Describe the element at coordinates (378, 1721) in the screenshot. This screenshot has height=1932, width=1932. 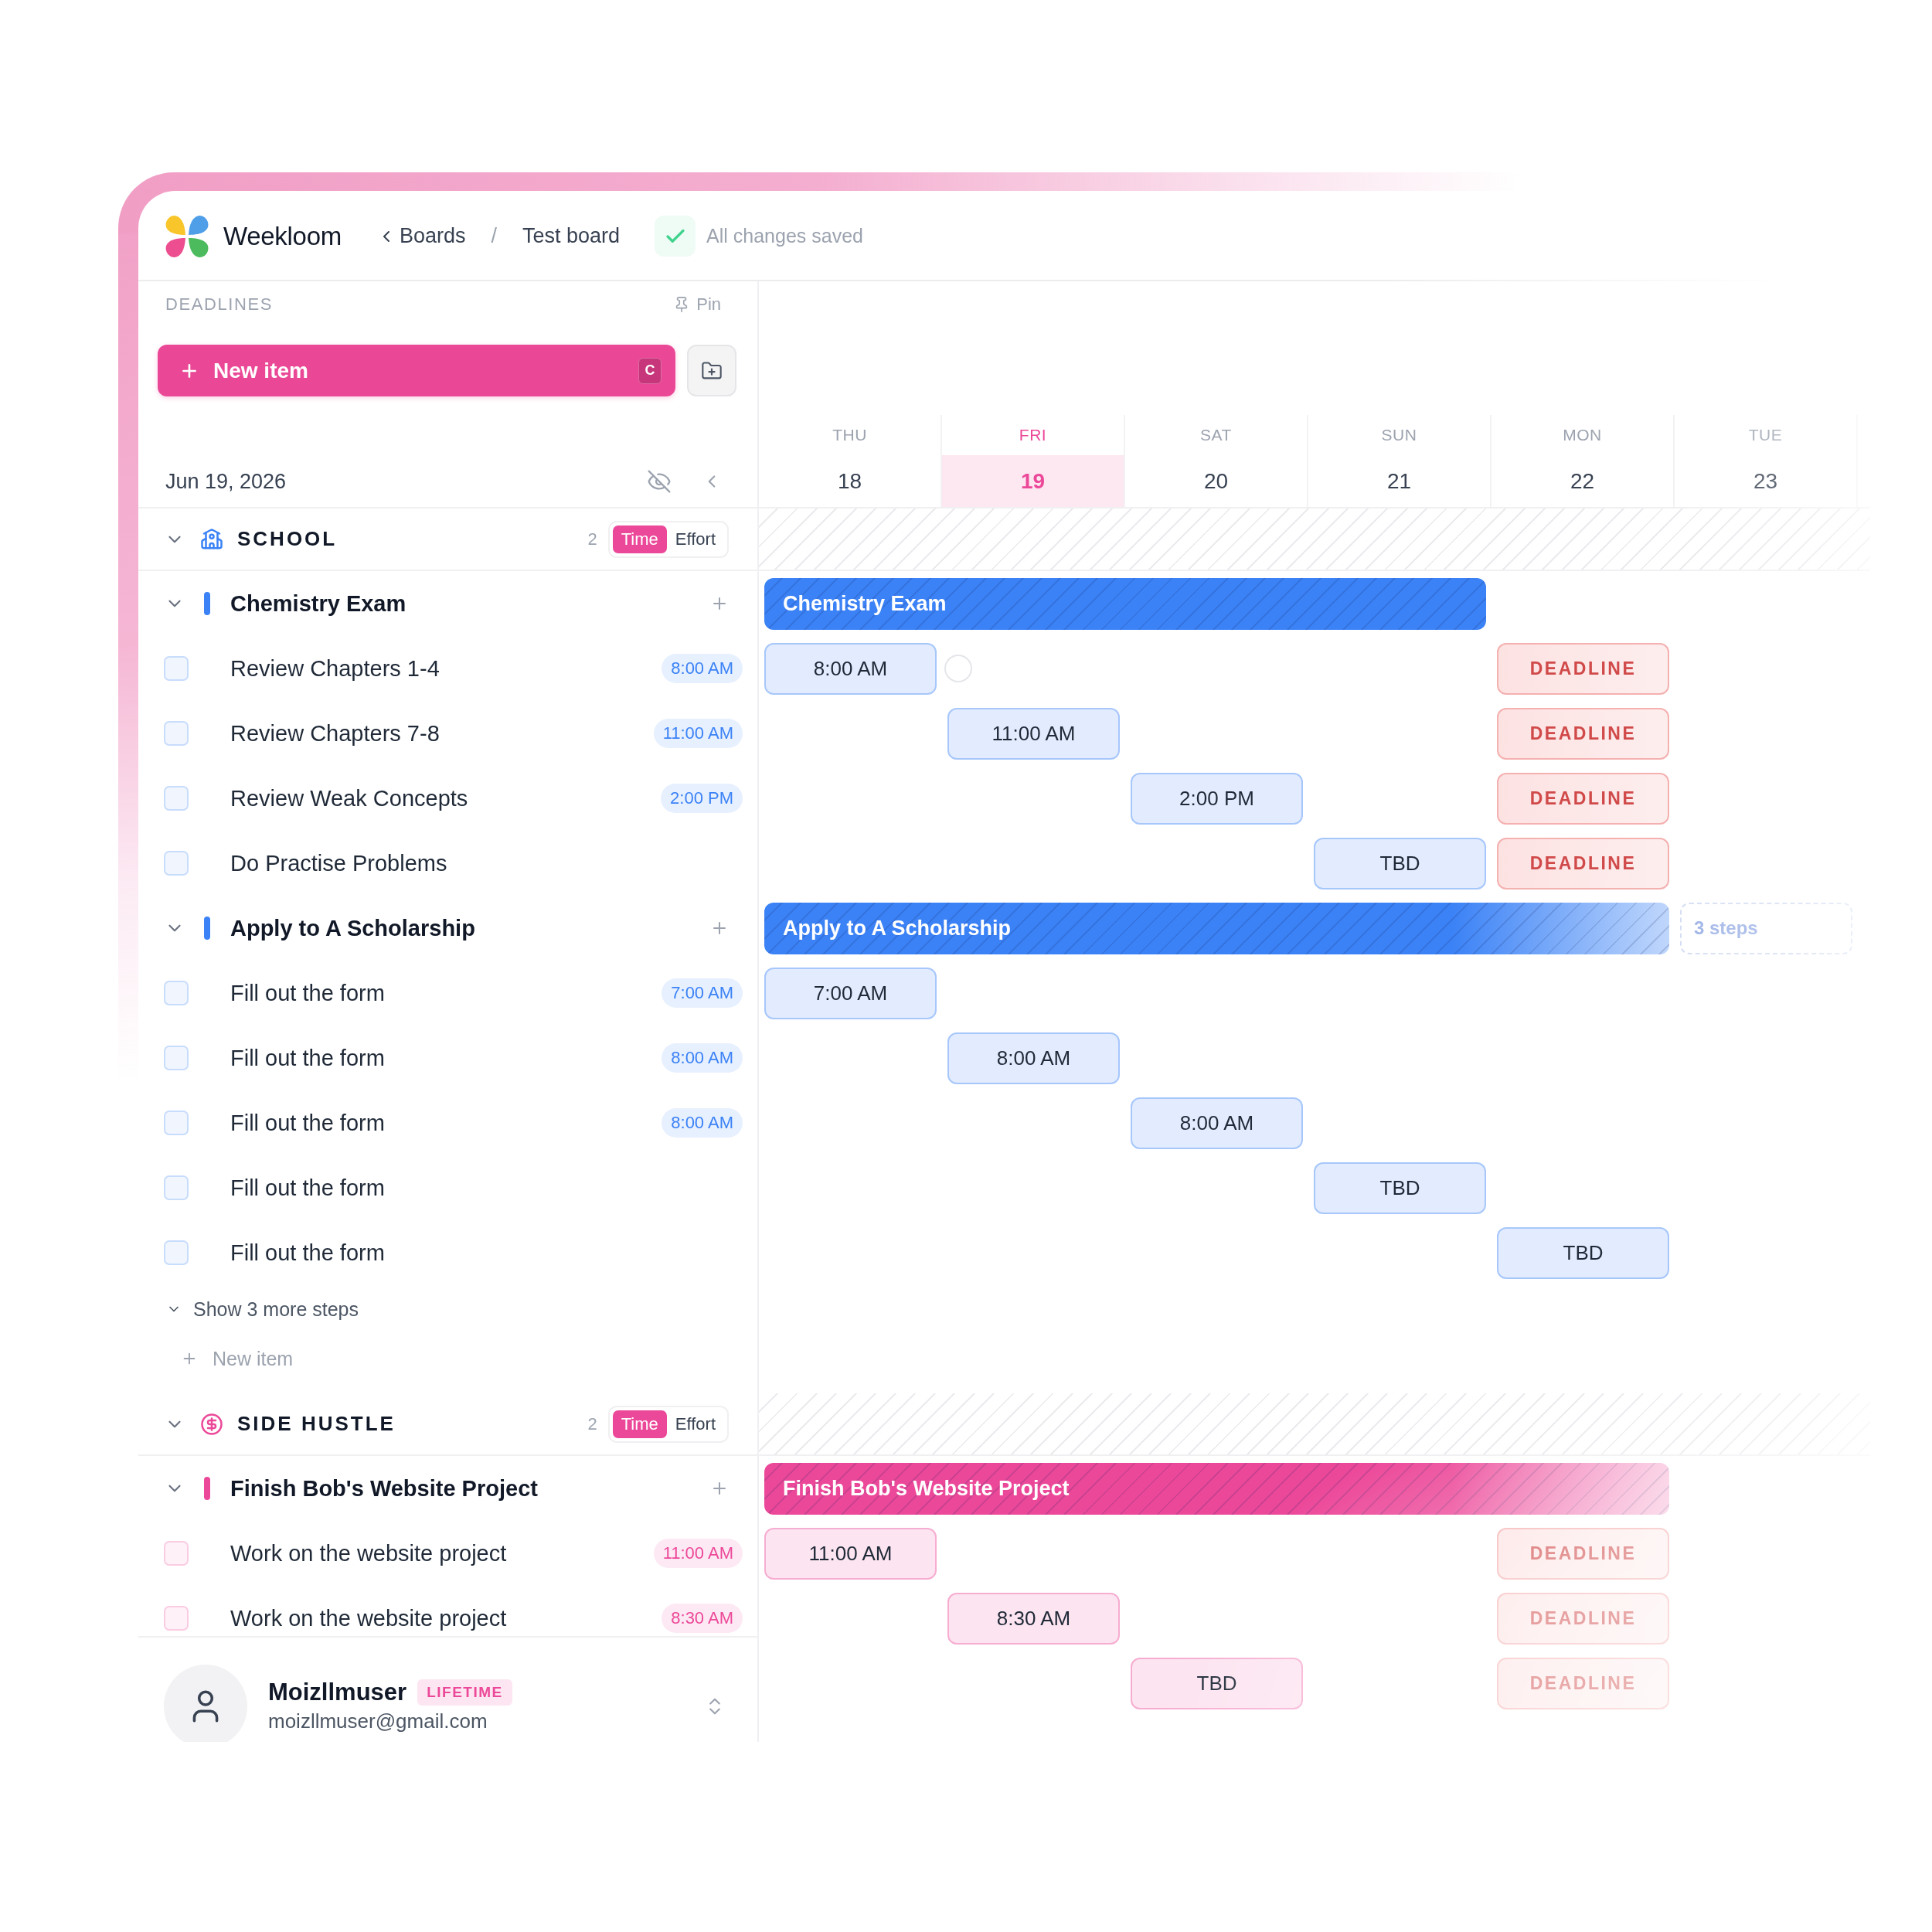
I see `user-email: moizllmuser@gmail.com` at that location.